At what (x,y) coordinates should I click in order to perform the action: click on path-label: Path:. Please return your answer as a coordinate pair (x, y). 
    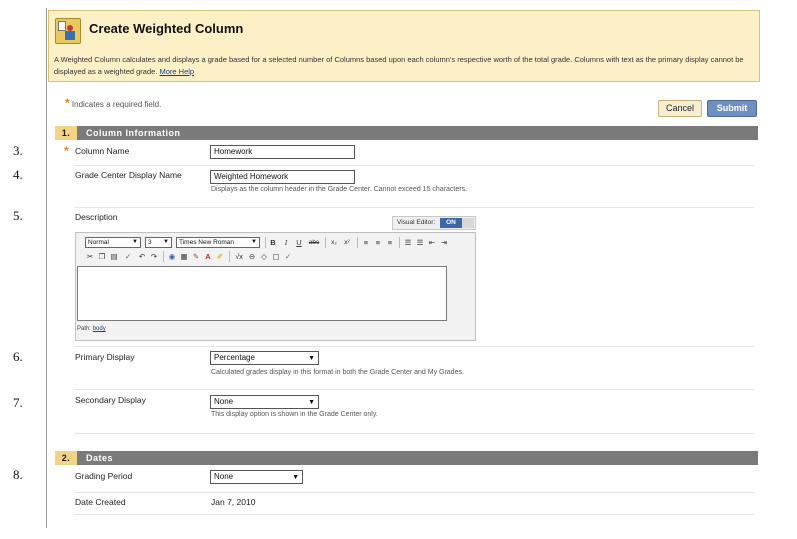
    Looking at the image, I should click on (84, 329).